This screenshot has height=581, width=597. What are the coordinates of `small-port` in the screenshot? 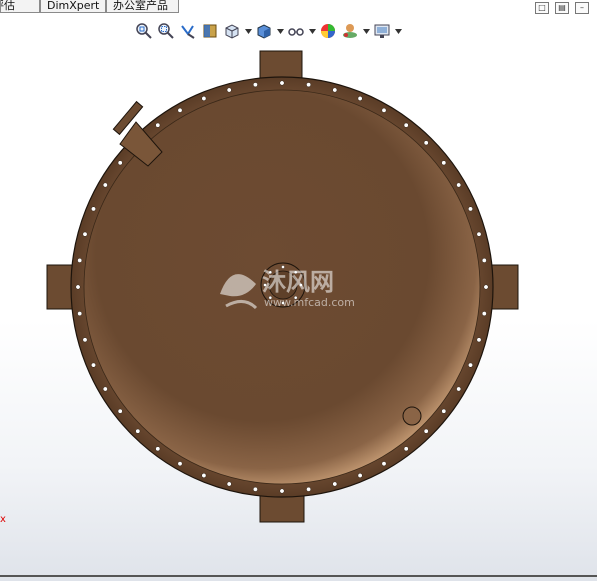 It's located at (412, 416).